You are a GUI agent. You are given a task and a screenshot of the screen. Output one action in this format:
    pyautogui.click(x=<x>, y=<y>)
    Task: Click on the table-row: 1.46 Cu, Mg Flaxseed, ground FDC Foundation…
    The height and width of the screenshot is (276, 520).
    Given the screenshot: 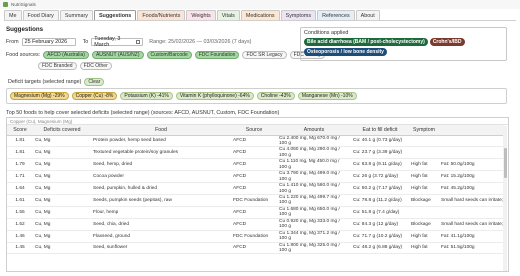 What is the action you would take?
    pyautogui.click(x=255, y=236)
    